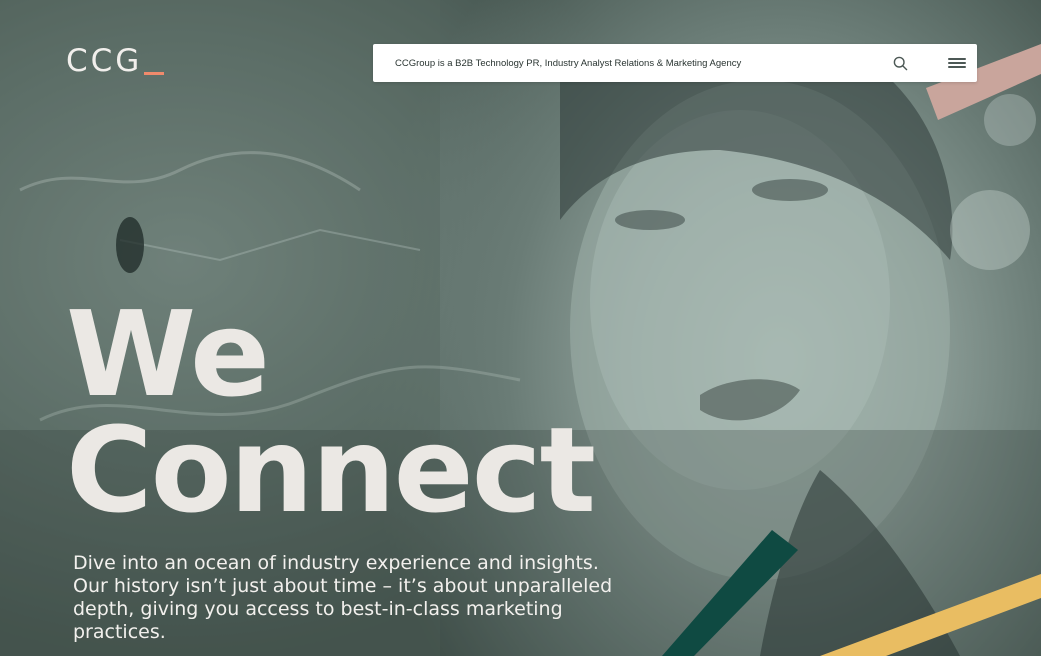  What do you see at coordinates (730, 593) in the screenshot?
I see `green-accent-stripe` at bounding box center [730, 593].